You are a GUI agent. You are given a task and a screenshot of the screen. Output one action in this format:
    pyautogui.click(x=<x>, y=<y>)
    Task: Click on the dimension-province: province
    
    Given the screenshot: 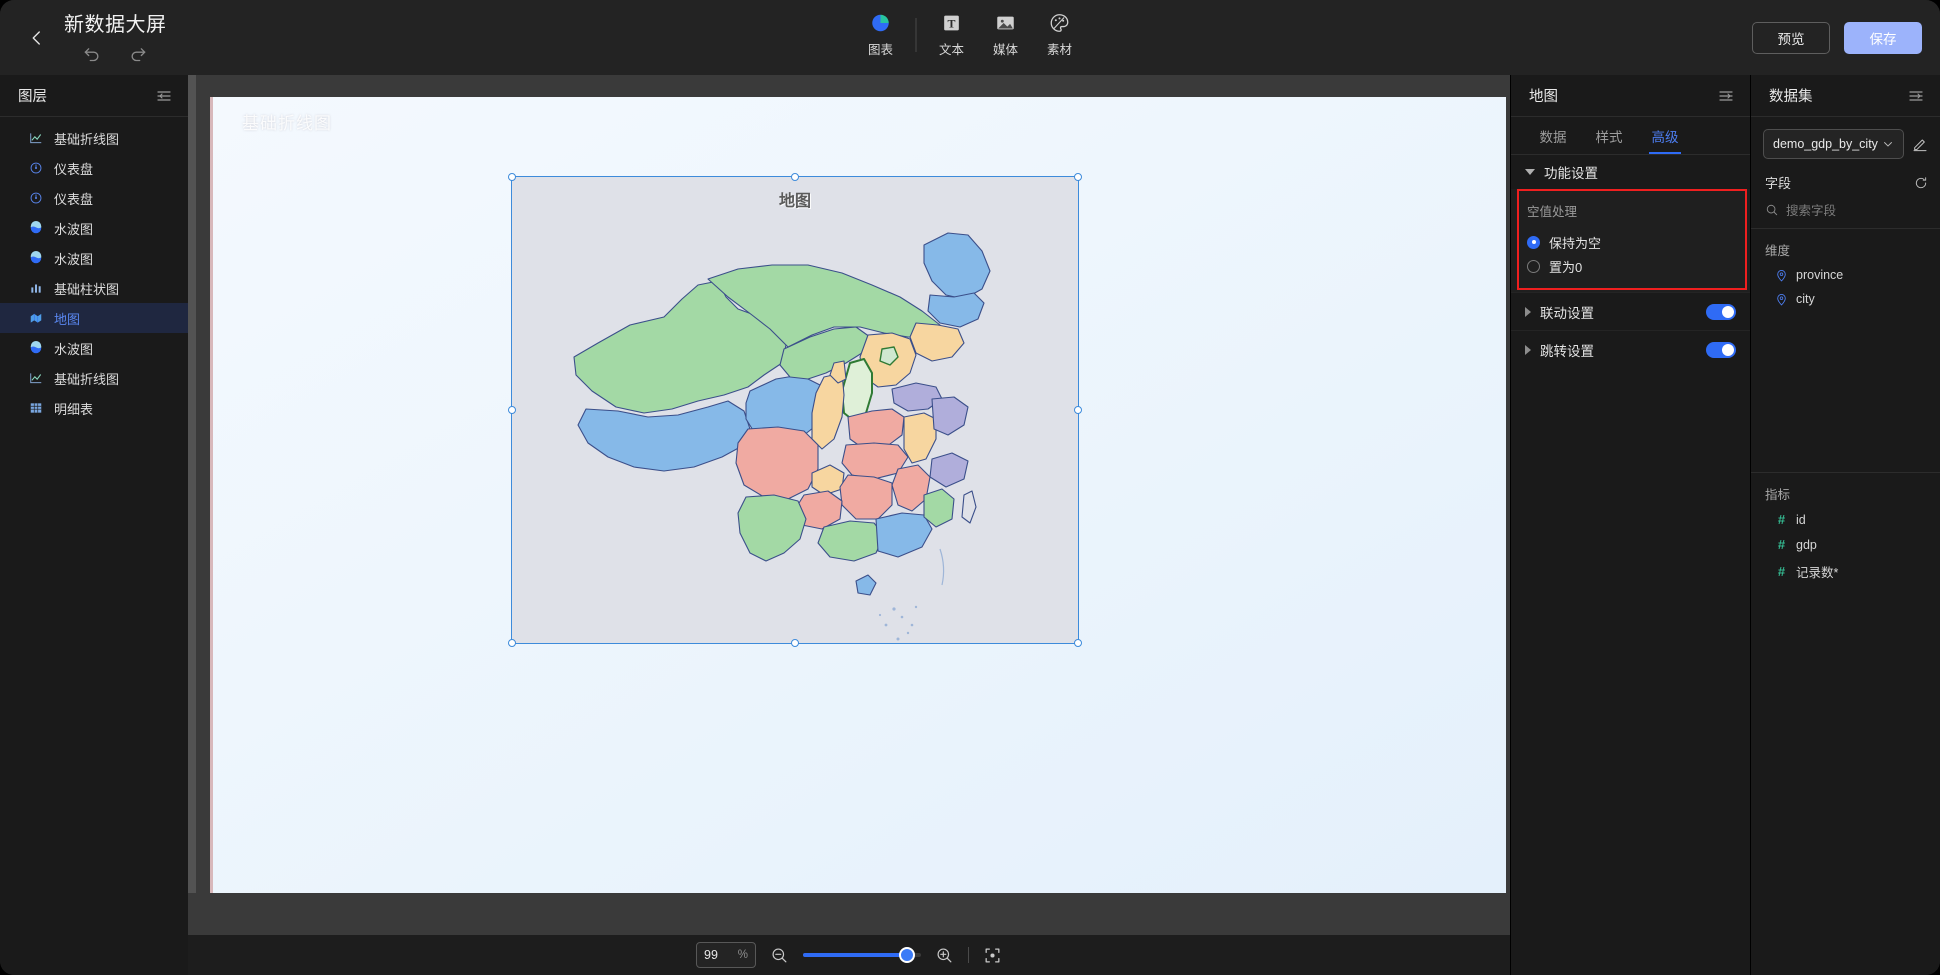 What is the action you would take?
    pyautogui.click(x=1845, y=275)
    